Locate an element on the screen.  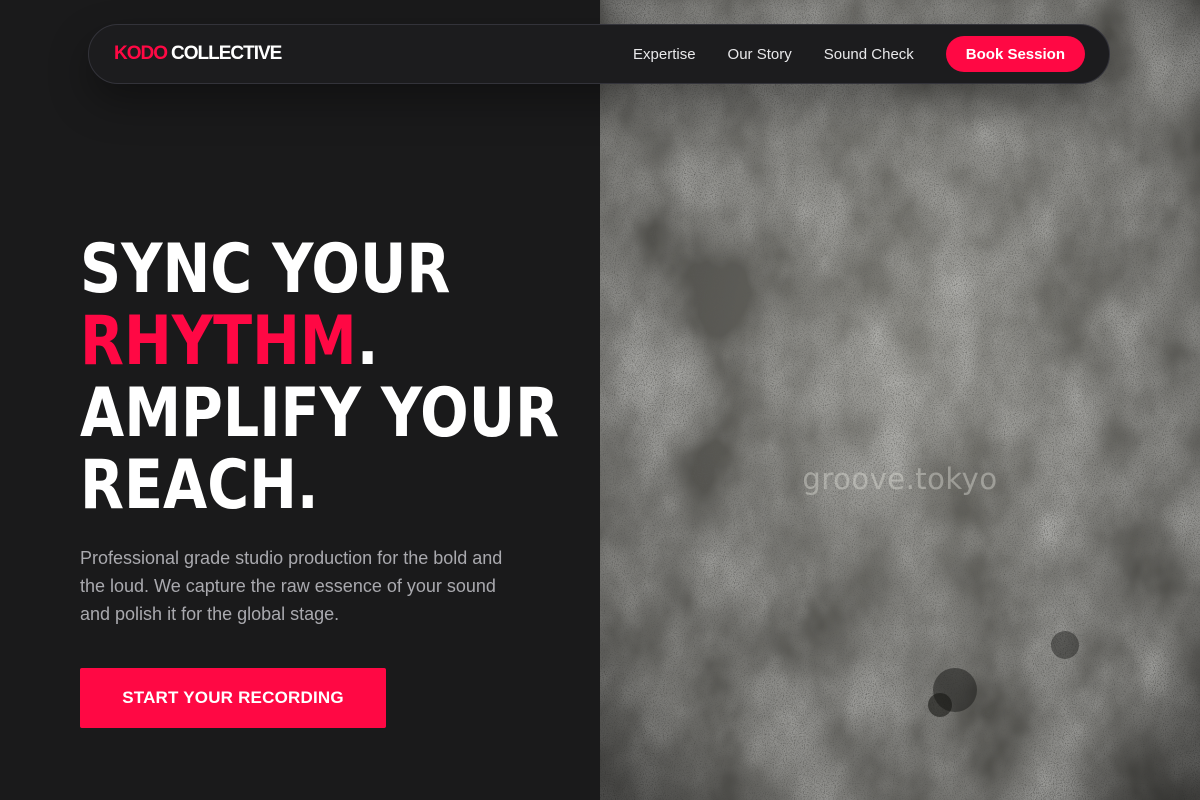
book-session-button: Book Session is located at coordinates (1015, 54).